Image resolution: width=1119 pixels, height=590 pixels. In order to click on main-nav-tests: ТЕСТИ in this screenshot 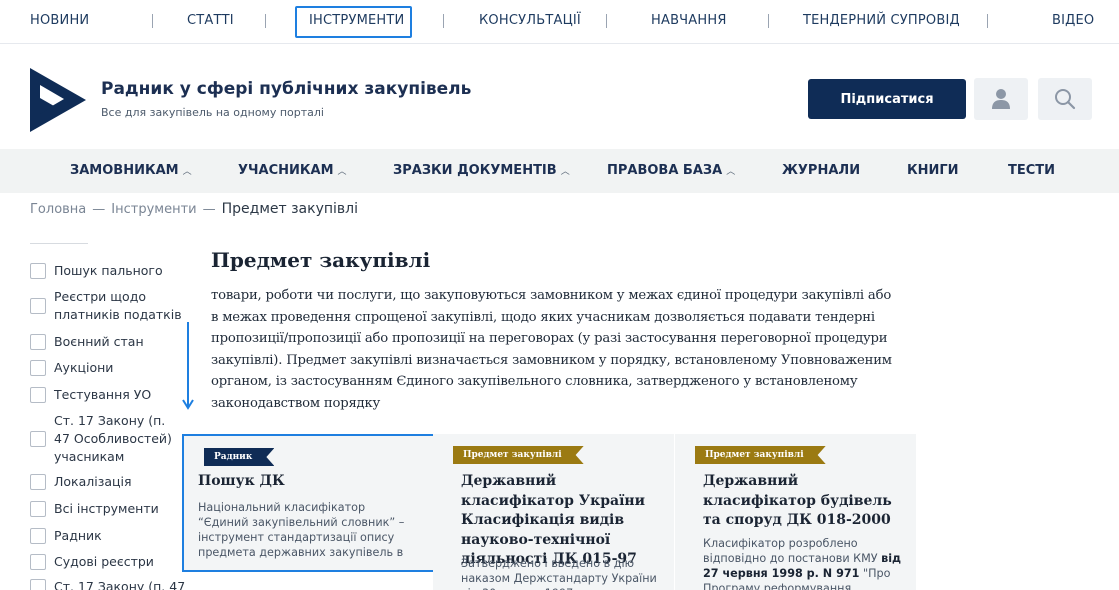, I will do `click(1031, 170)`.